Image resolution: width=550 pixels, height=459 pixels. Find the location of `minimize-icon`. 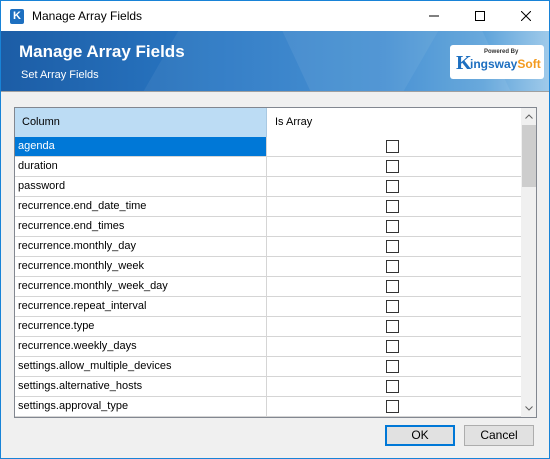

minimize-icon is located at coordinates (434, 16).